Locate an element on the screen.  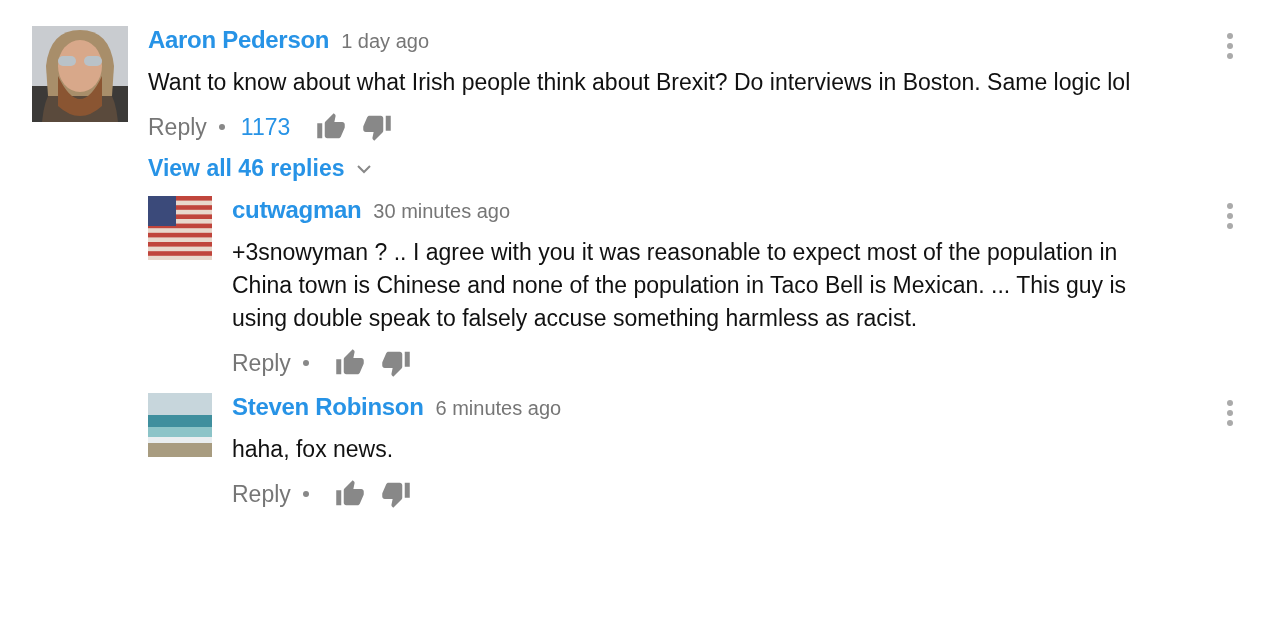
comment-text: haha, fox news. is located at coordinates (313, 449).